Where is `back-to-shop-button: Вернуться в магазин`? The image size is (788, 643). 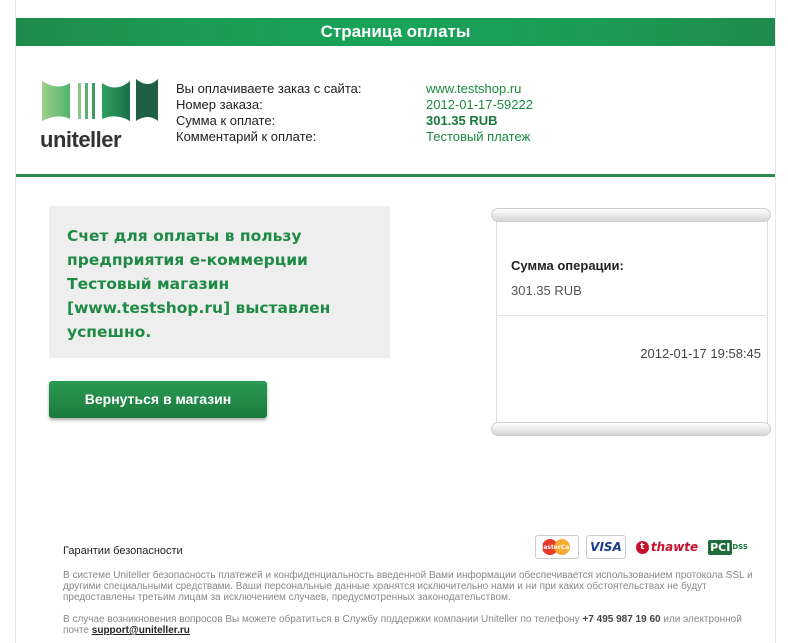 back-to-shop-button: Вернуться в магазин is located at coordinates (158, 399).